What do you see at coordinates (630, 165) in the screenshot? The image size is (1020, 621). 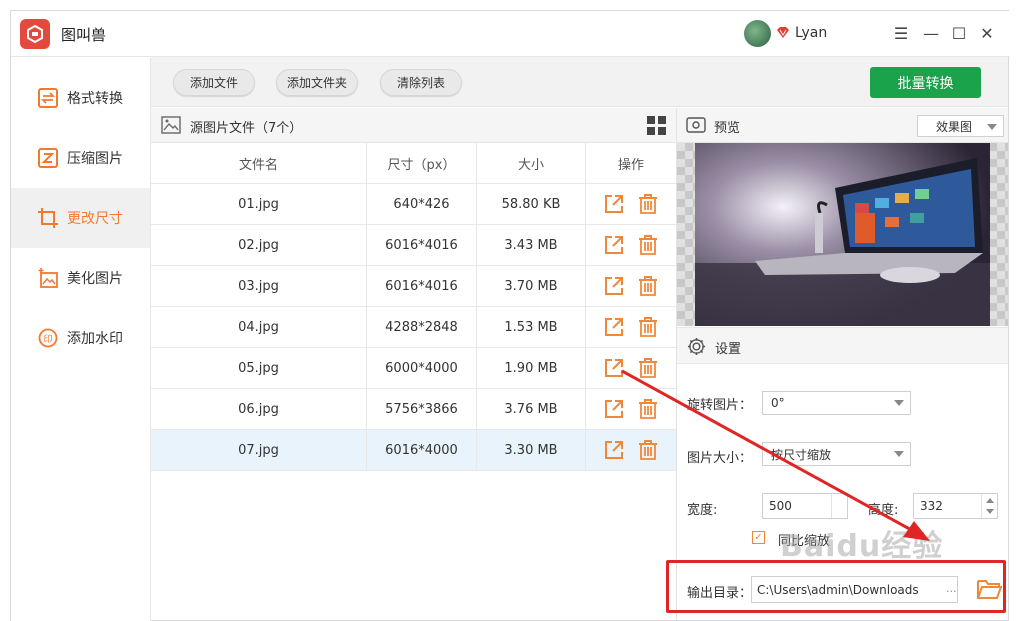 I see `column-header-actions: 操作` at bounding box center [630, 165].